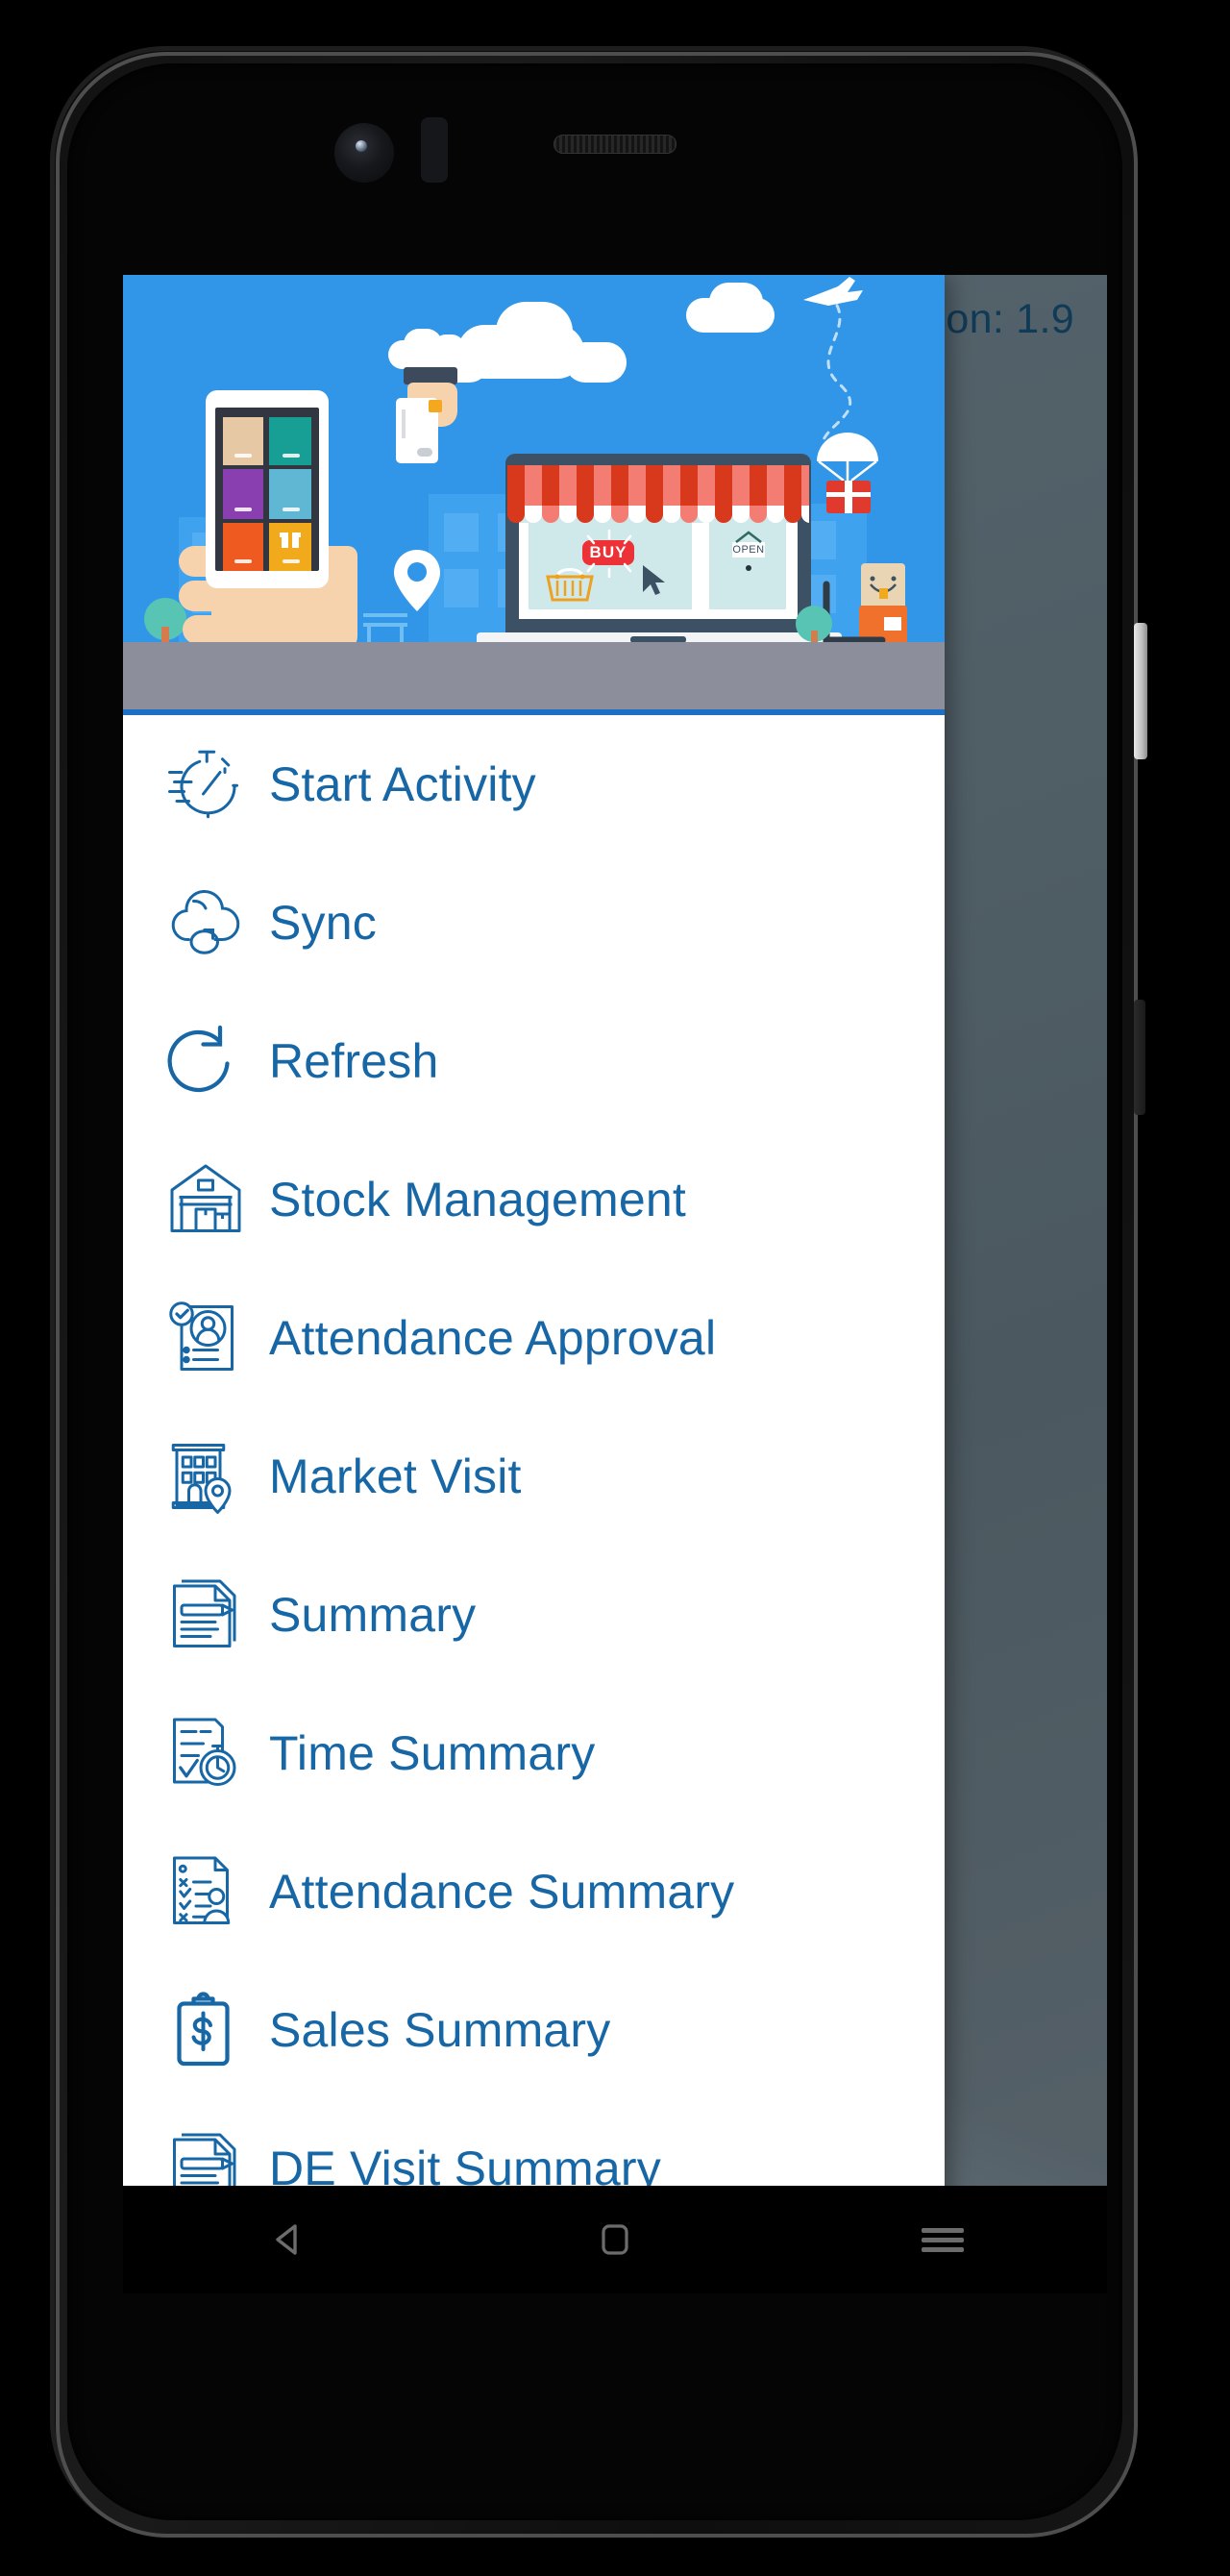 The height and width of the screenshot is (2576, 1230). What do you see at coordinates (749, 568) in the screenshot?
I see `door-knob` at bounding box center [749, 568].